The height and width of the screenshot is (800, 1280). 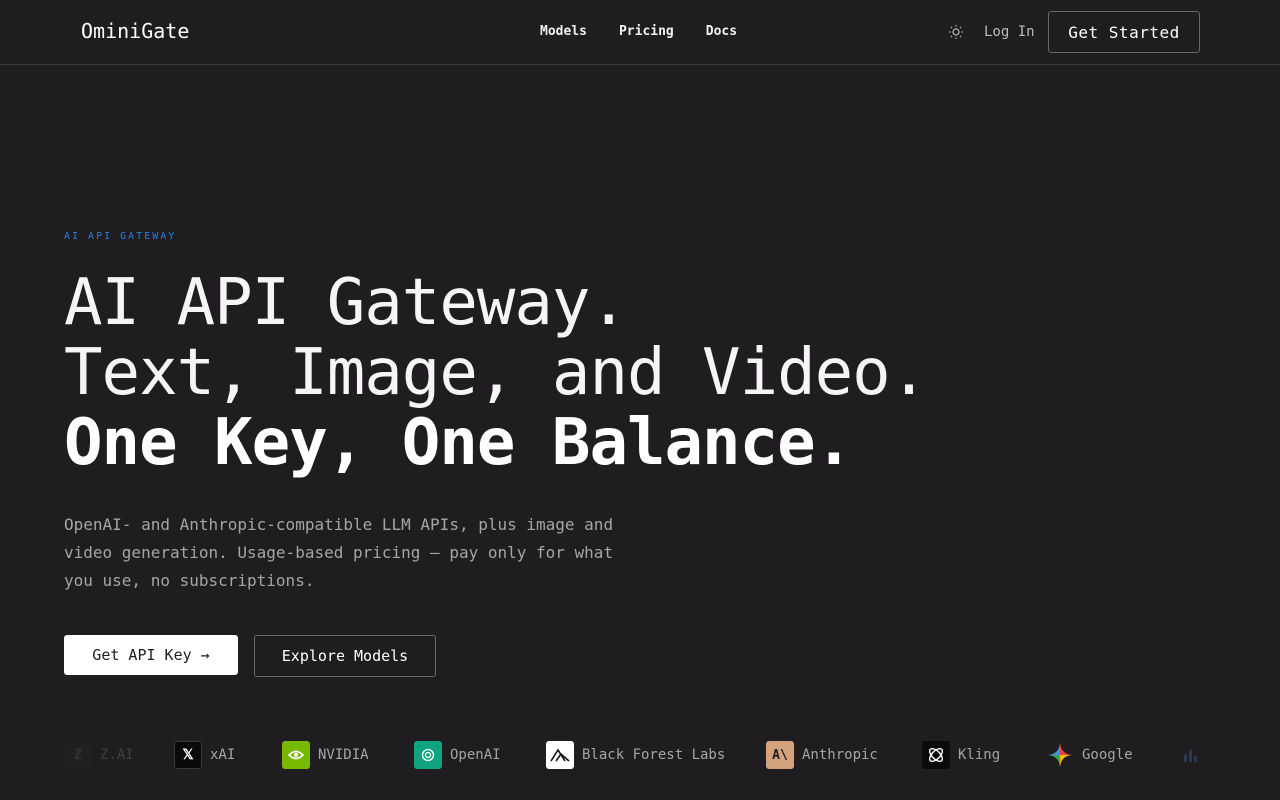 What do you see at coordinates (343, 755) in the screenshot?
I see `provider-name: NVIDIA` at bounding box center [343, 755].